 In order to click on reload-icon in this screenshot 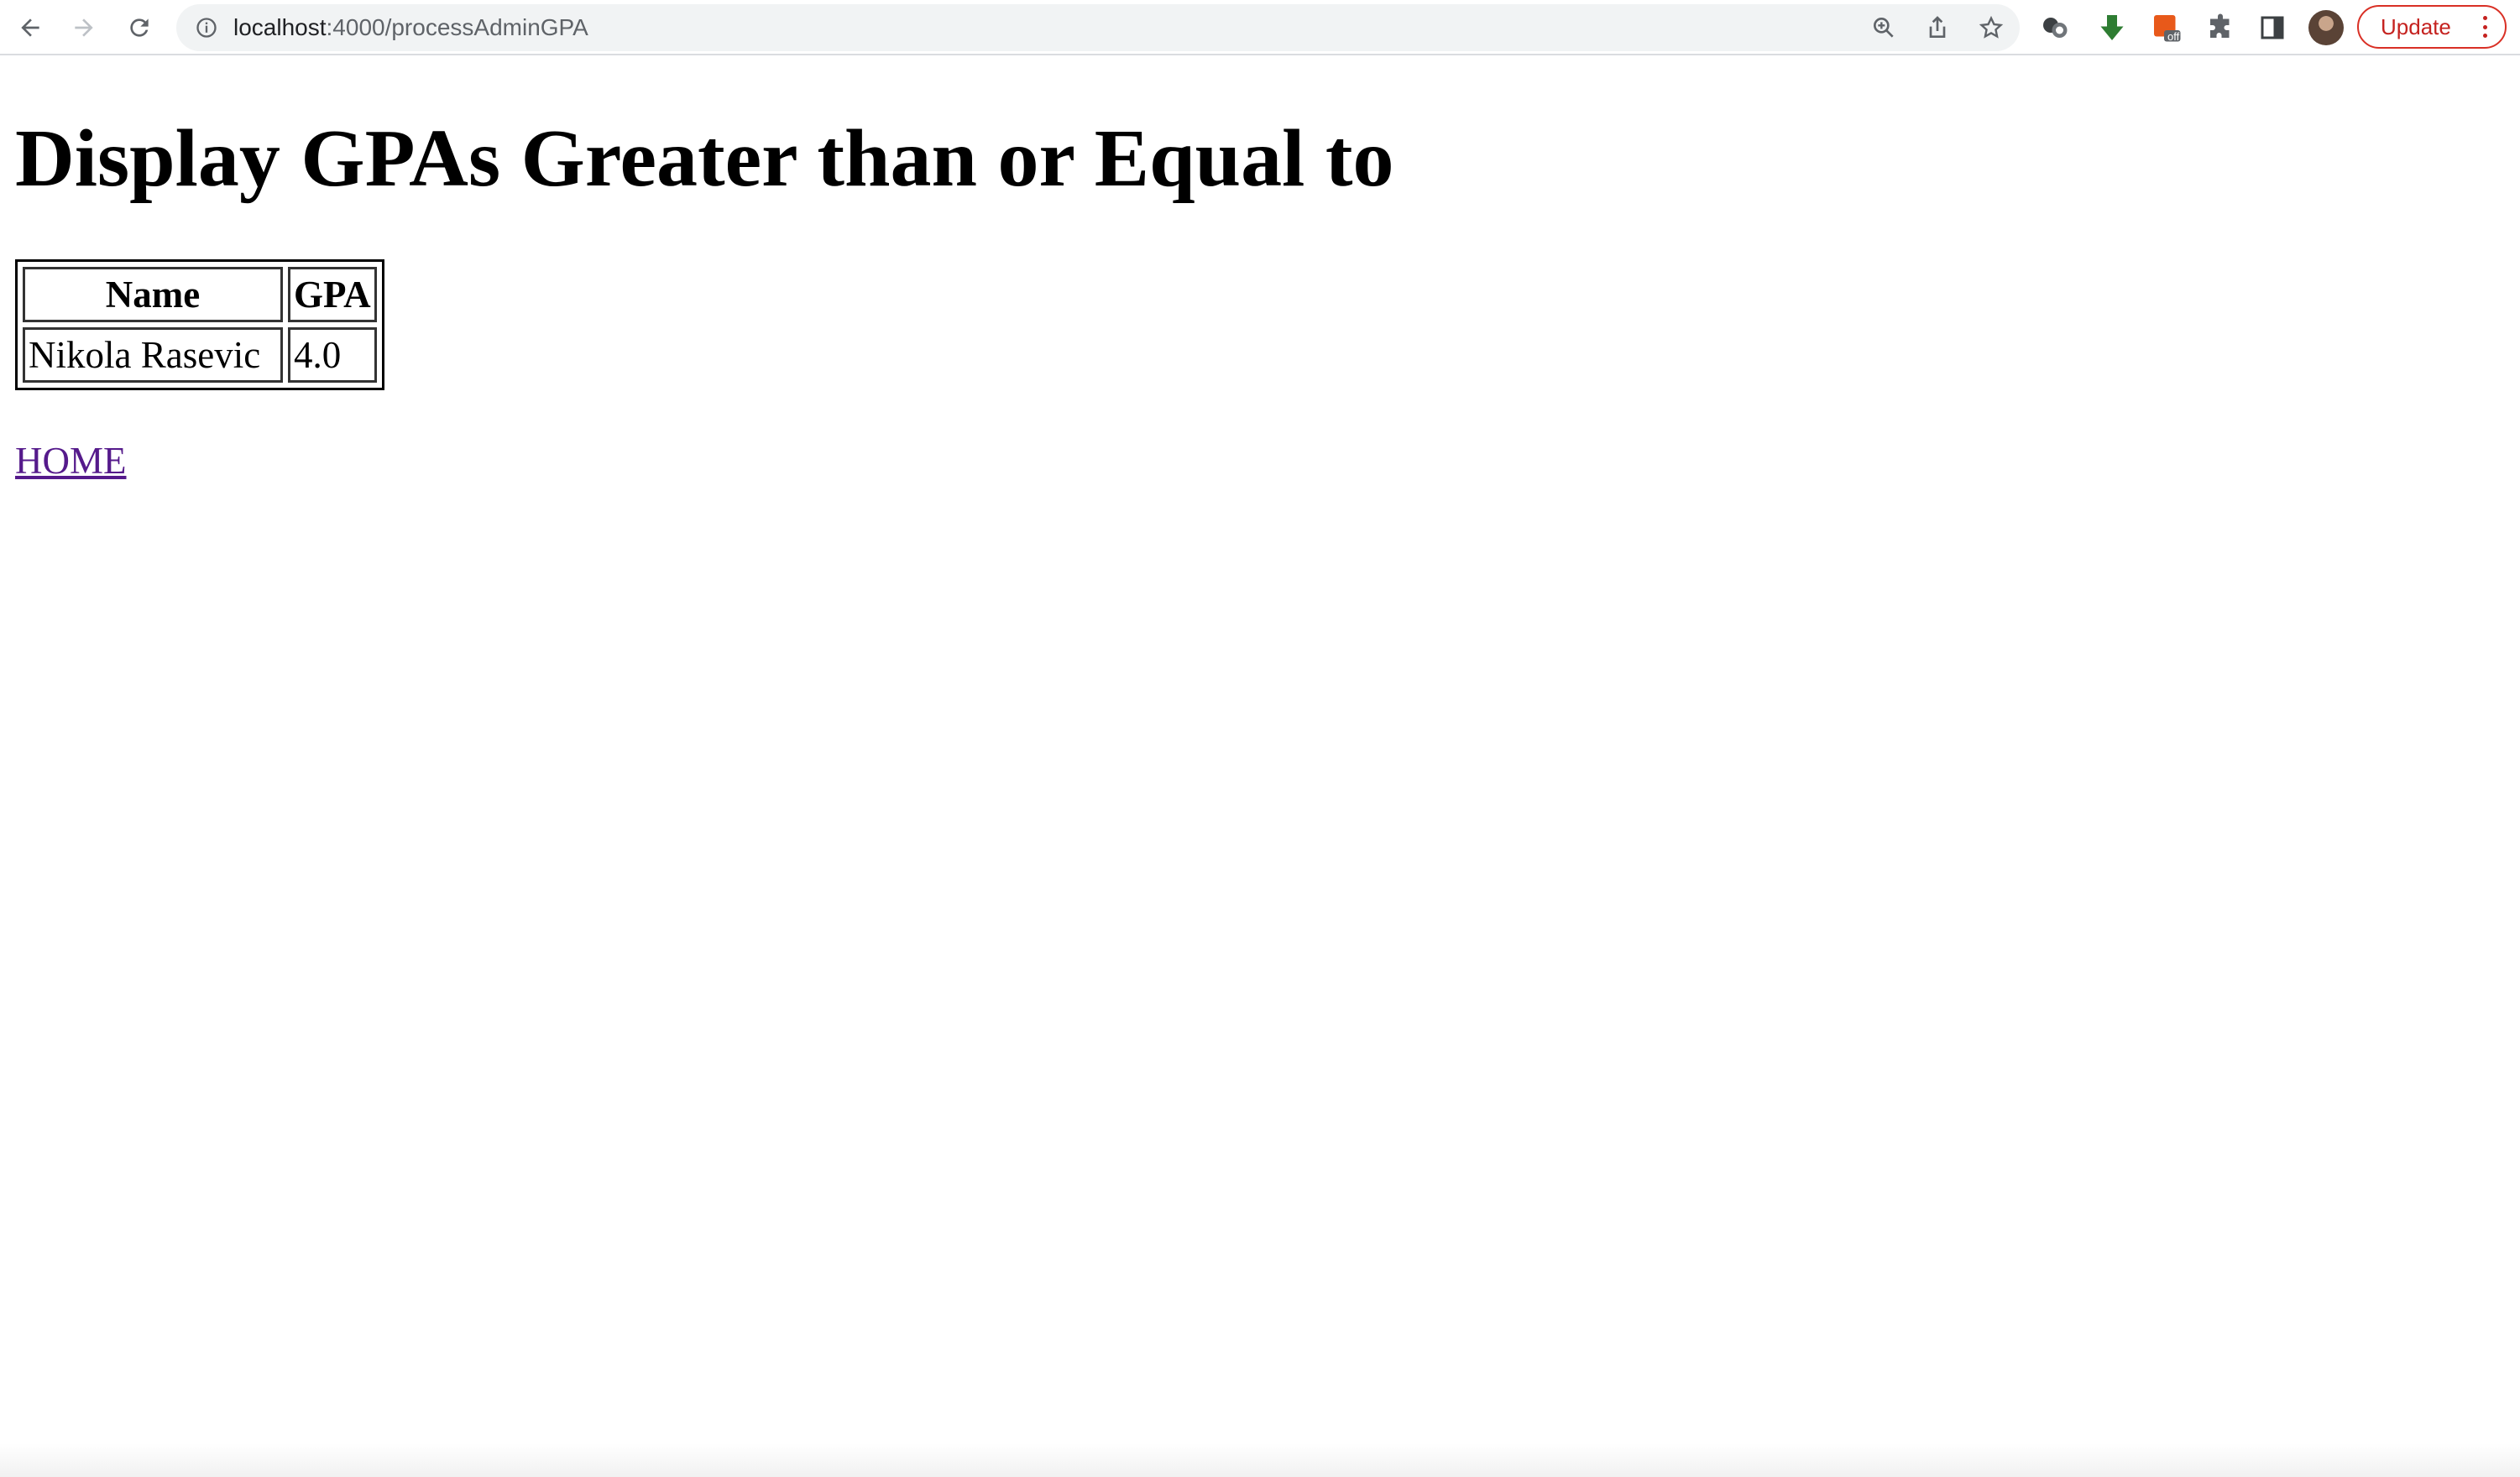, I will do `click(139, 27)`.